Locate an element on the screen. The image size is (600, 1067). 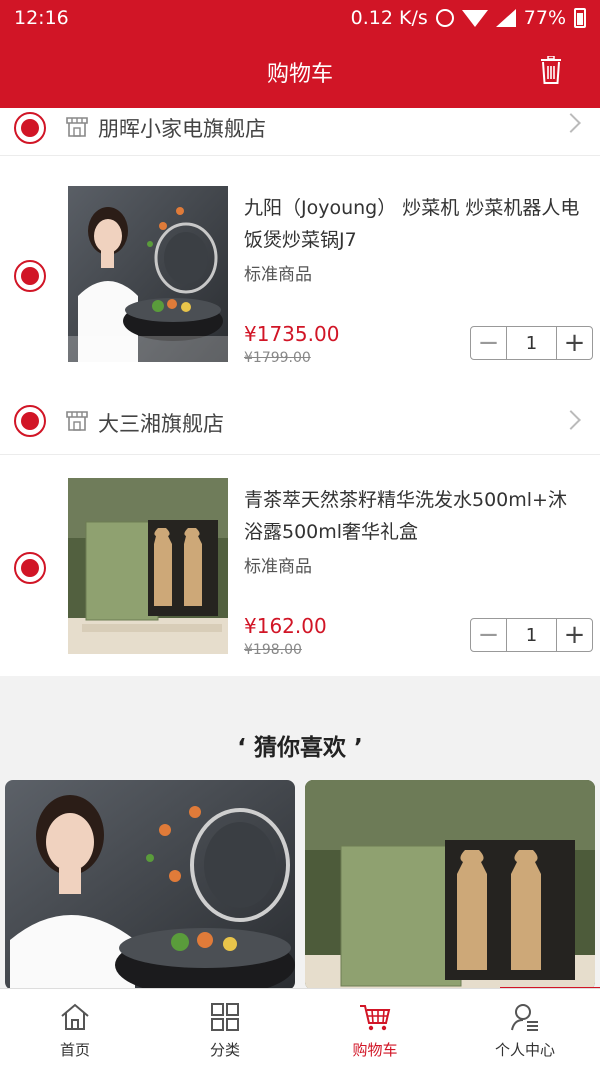
signal-icon is located at coordinates (505, 18).